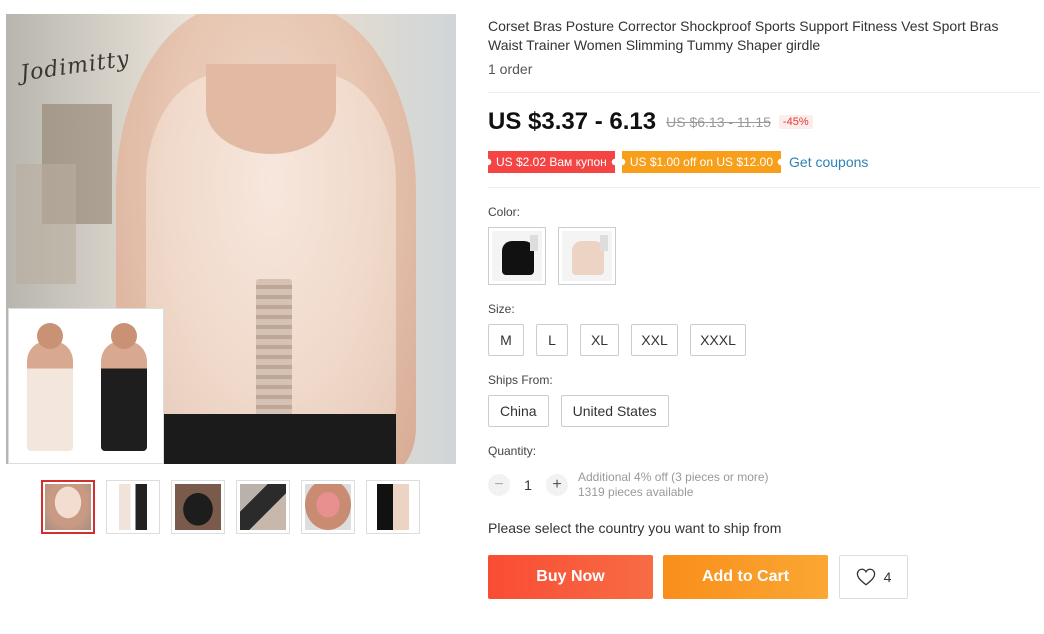 Image resolution: width=1044 pixels, height=634 pixels. I want to click on background-books, so click(46, 224).